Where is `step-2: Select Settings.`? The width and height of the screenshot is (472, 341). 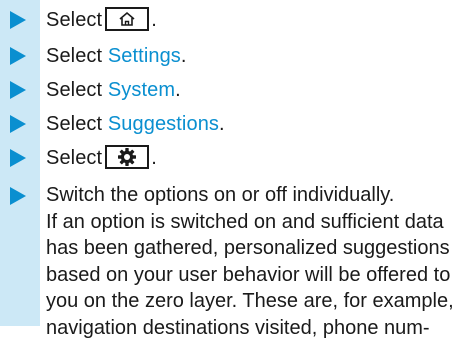
step-2: Select Settings. is located at coordinates (93, 56).